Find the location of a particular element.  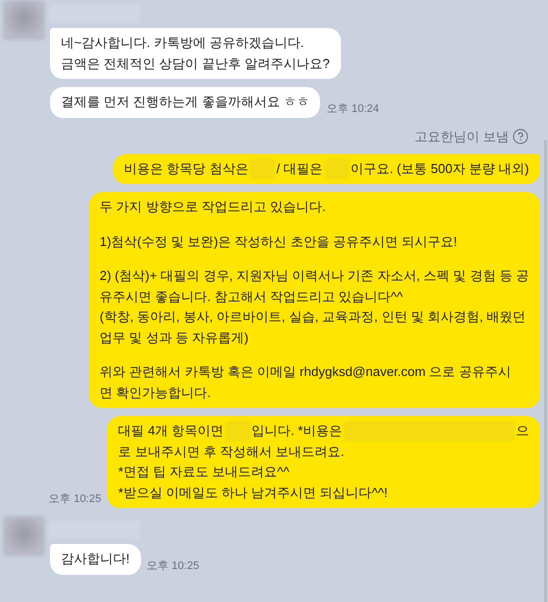

message-text: 2) (첨삭)+ 대필의 경우, 지원자님 이력서나 기존 자소서, 스펙 및 경험 등 공 is located at coordinates (314, 276).